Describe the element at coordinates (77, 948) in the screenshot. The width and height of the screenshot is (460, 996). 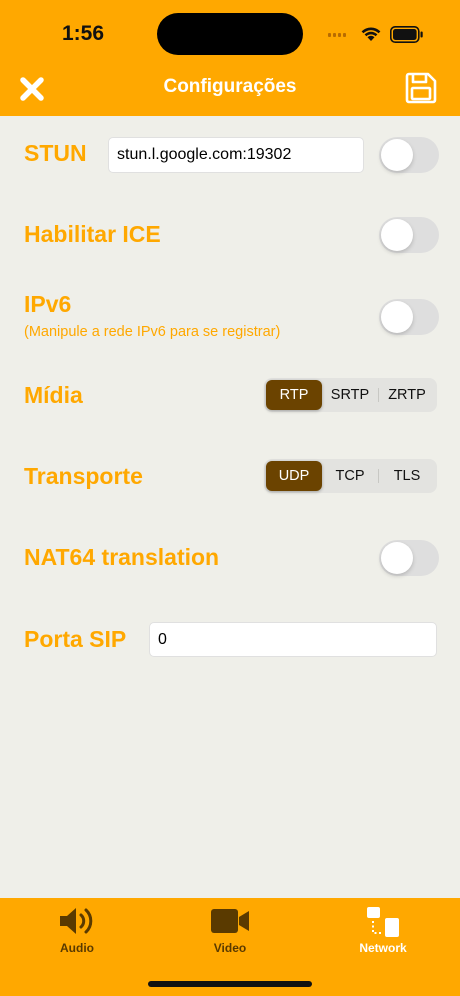
I see `tab-audio-label: Audio` at that location.